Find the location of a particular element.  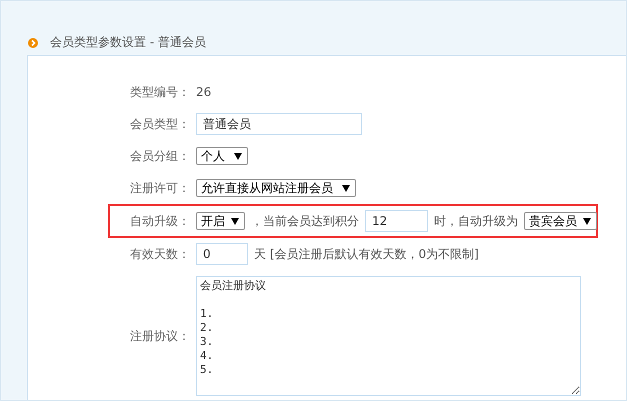

dropdown: 个人 is located at coordinates (222, 156).